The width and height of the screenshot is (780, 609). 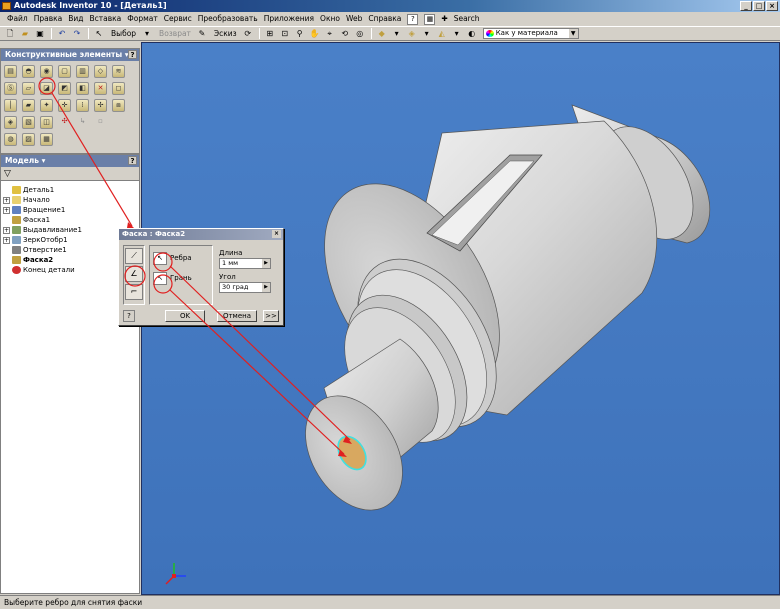 What do you see at coordinates (134, 256) in the screenshot?
I see `distance-method-icon: ⟋` at bounding box center [134, 256].